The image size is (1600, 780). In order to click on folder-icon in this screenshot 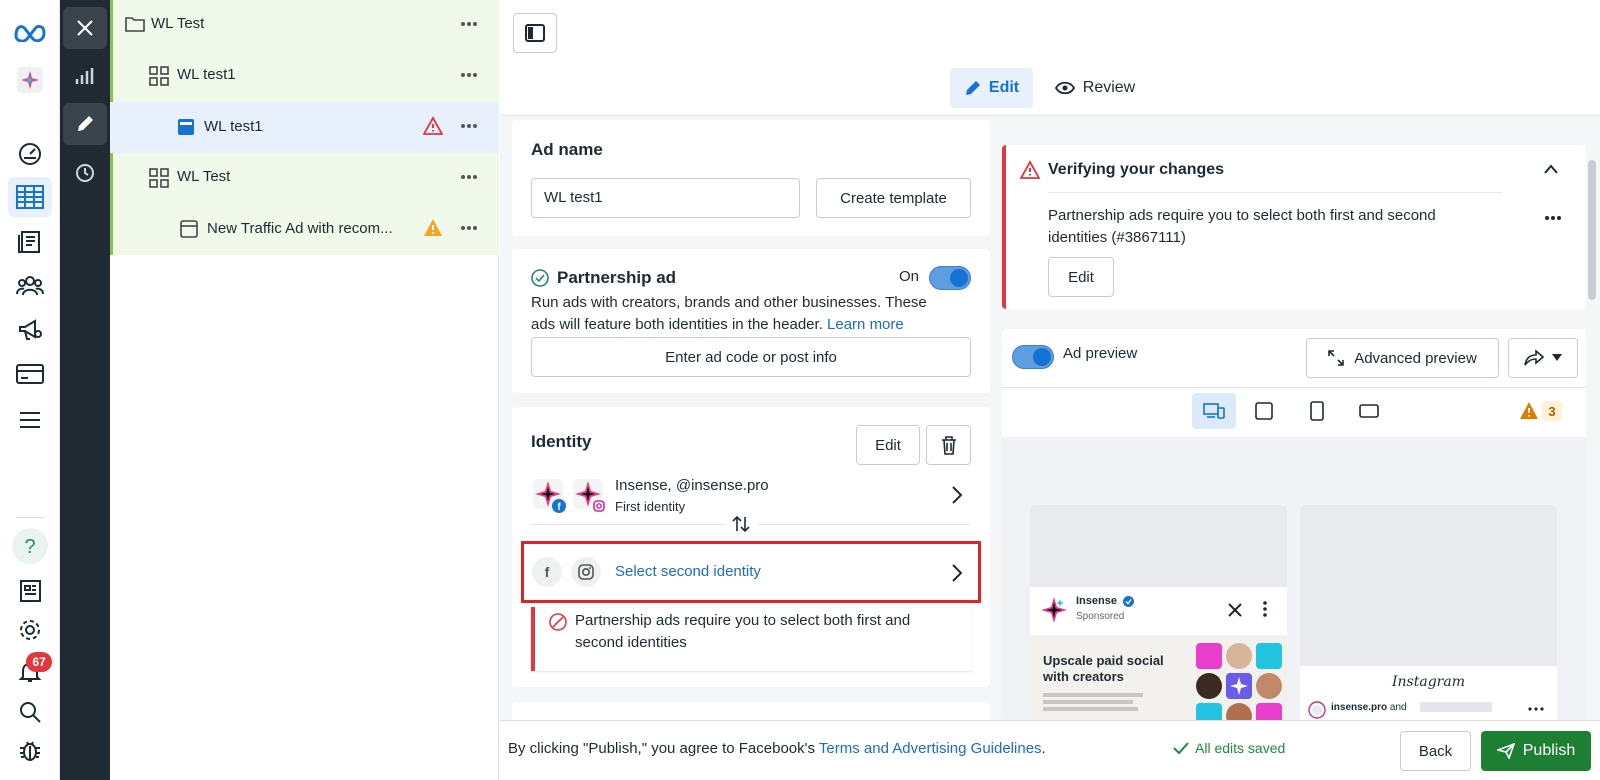, I will do `click(135, 24)`.